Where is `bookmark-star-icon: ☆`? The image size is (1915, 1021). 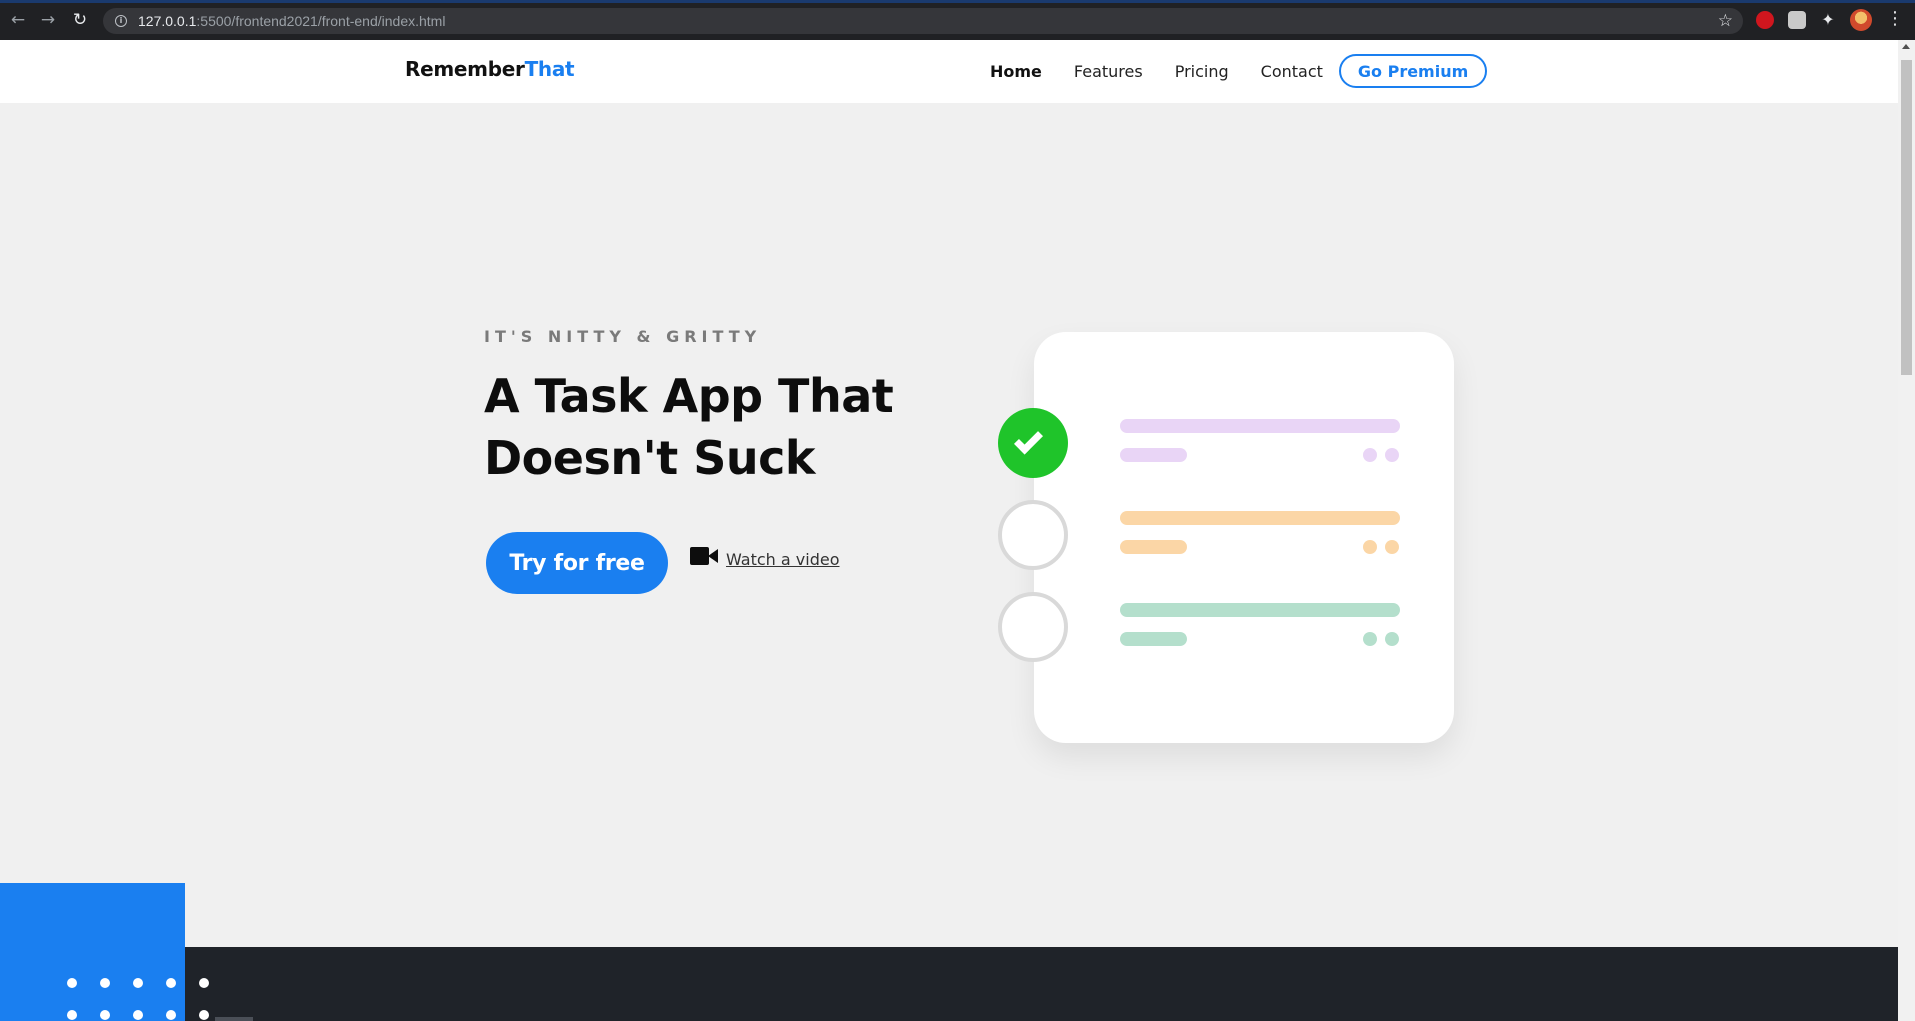 bookmark-star-icon: ☆ is located at coordinates (1725, 21).